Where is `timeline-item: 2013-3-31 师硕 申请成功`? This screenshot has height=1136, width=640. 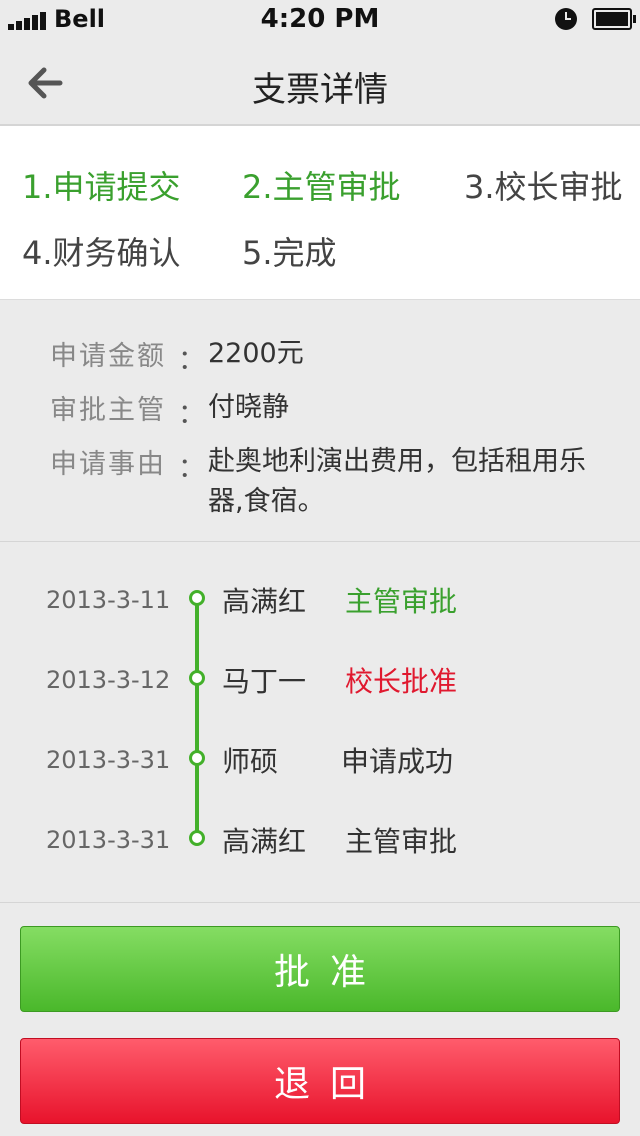
timeline-item: 2013-3-31 师硕 申请成功 is located at coordinates (320, 758).